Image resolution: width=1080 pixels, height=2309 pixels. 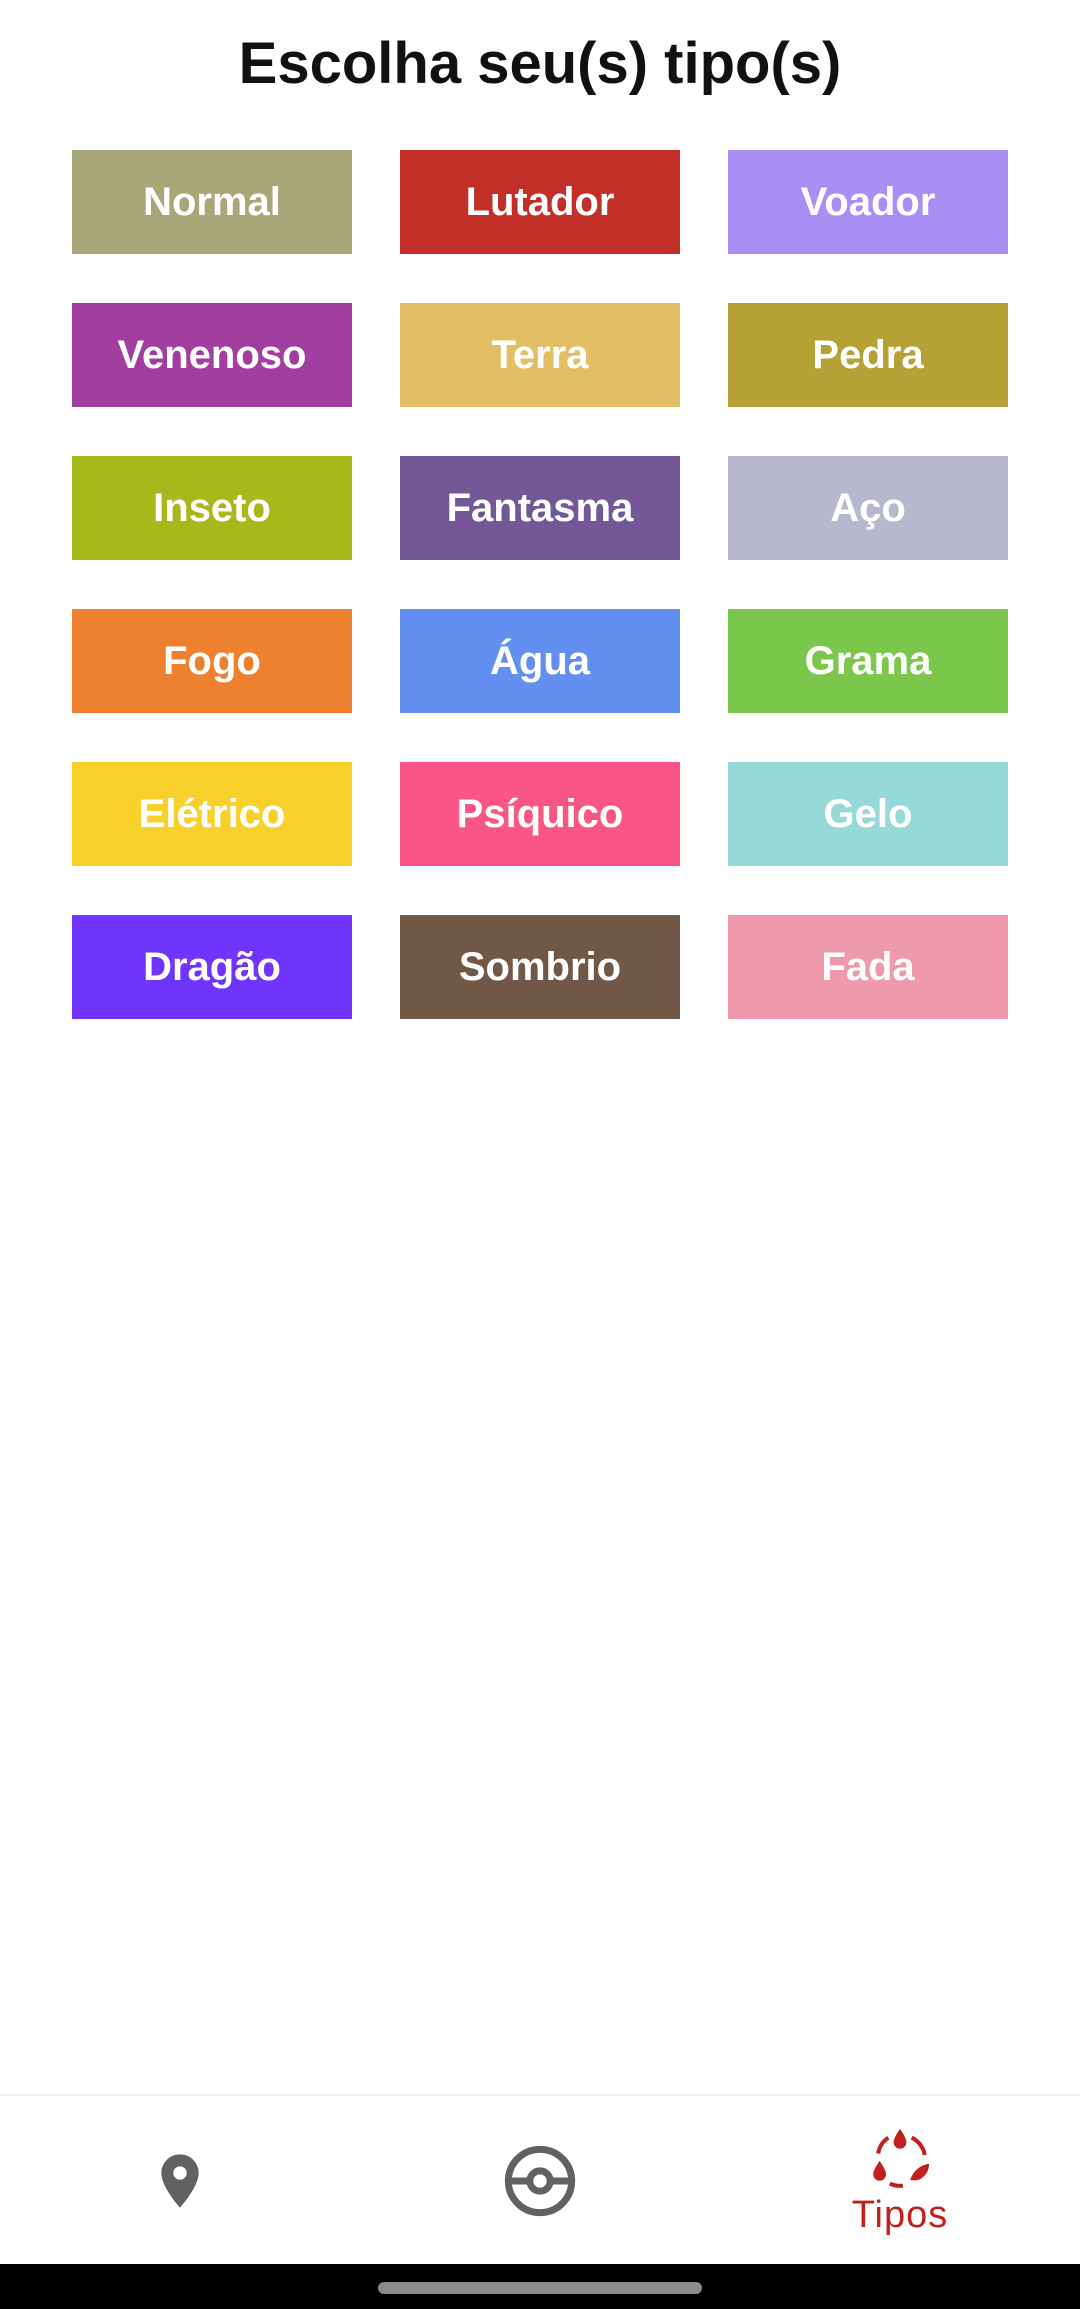 What do you see at coordinates (540, 355) in the screenshot?
I see `type-button-terra: Terra` at bounding box center [540, 355].